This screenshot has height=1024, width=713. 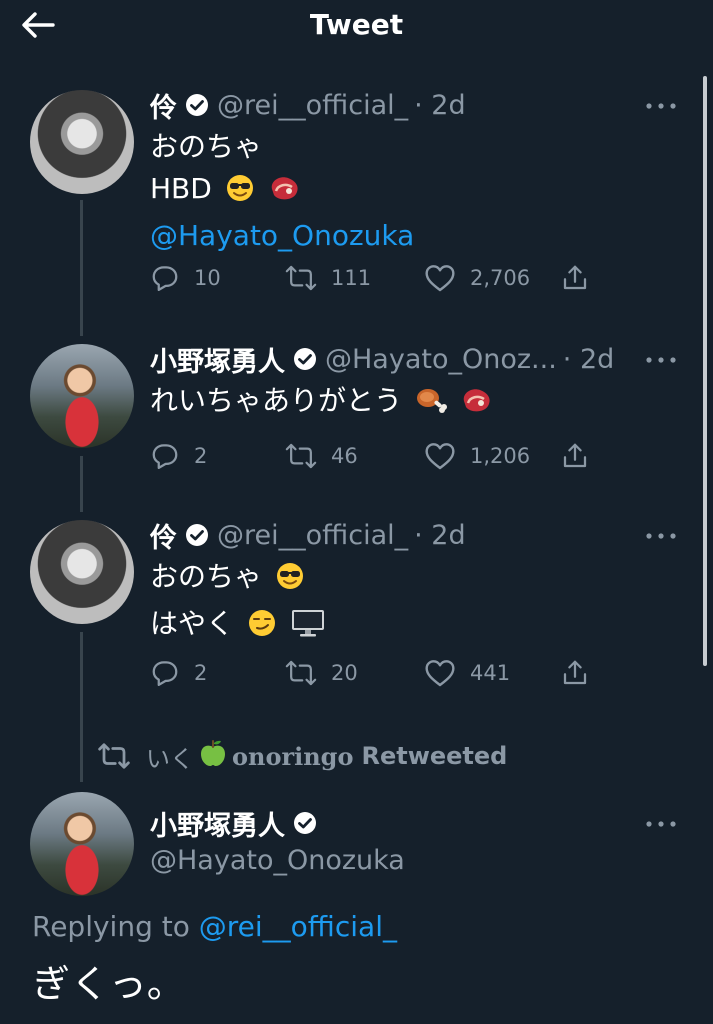 What do you see at coordinates (431, 406) in the screenshot?
I see `meat-on-bone-emoji-icon` at bounding box center [431, 406].